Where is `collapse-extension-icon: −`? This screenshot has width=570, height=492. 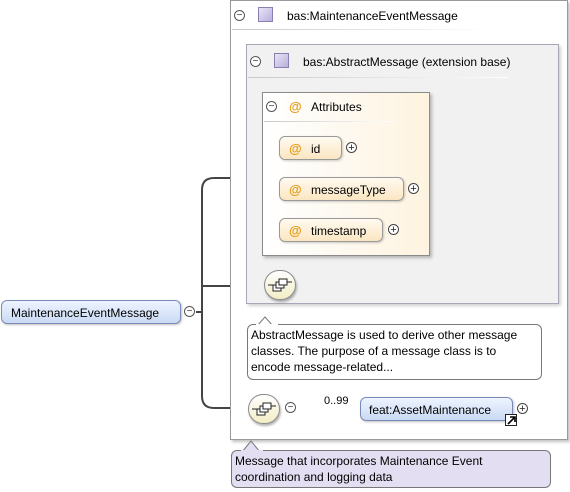
collapse-extension-icon: − is located at coordinates (255, 61).